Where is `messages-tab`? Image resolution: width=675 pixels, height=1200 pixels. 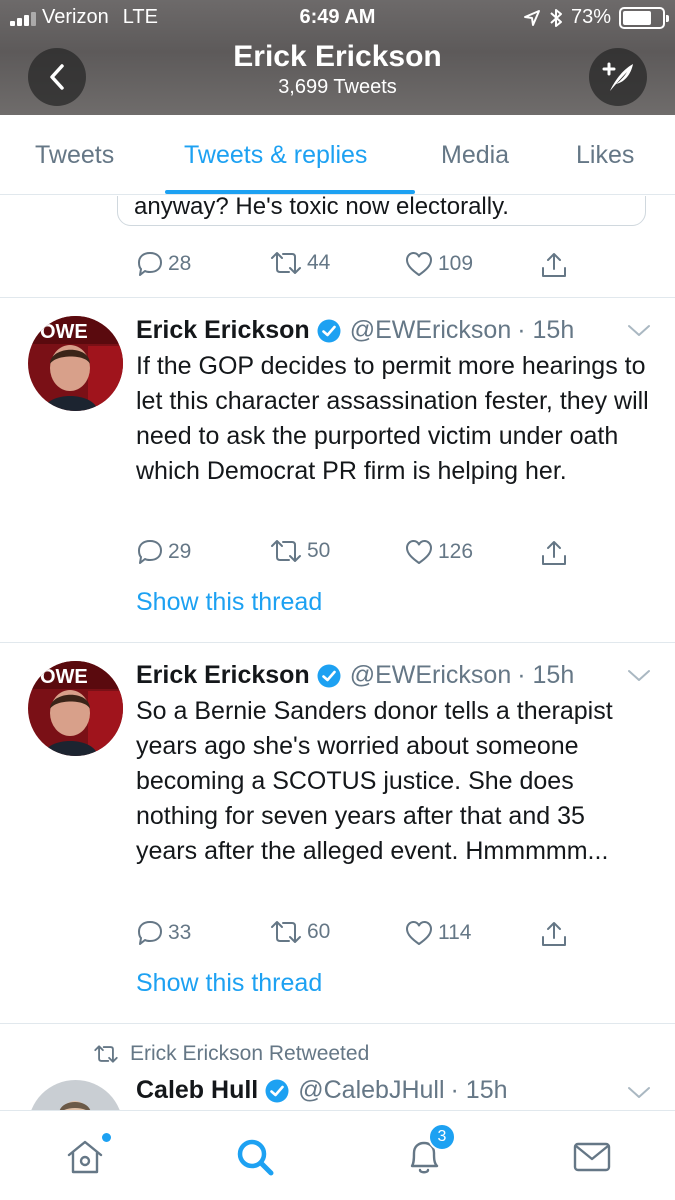
messages-tab is located at coordinates (592, 1157).